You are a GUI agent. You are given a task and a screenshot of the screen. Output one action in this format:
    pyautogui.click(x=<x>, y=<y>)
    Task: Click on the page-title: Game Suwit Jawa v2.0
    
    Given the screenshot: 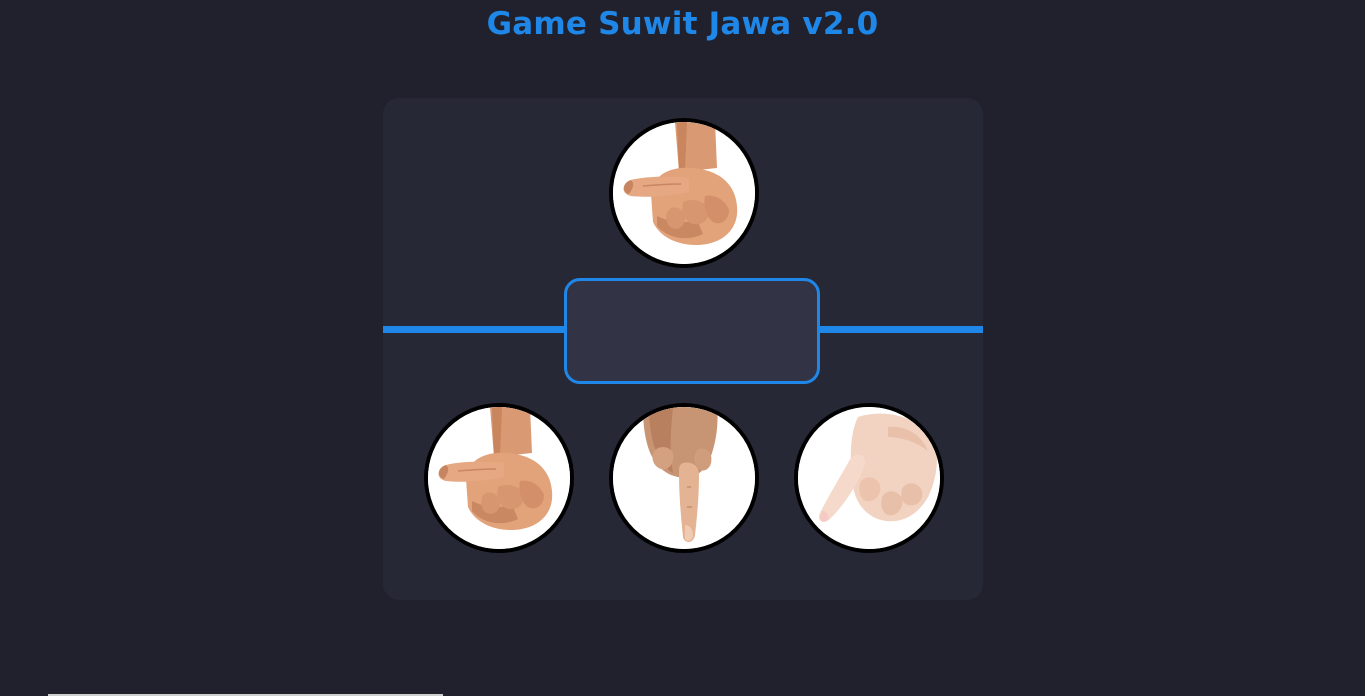 What is the action you would take?
    pyautogui.click(x=682, y=24)
    